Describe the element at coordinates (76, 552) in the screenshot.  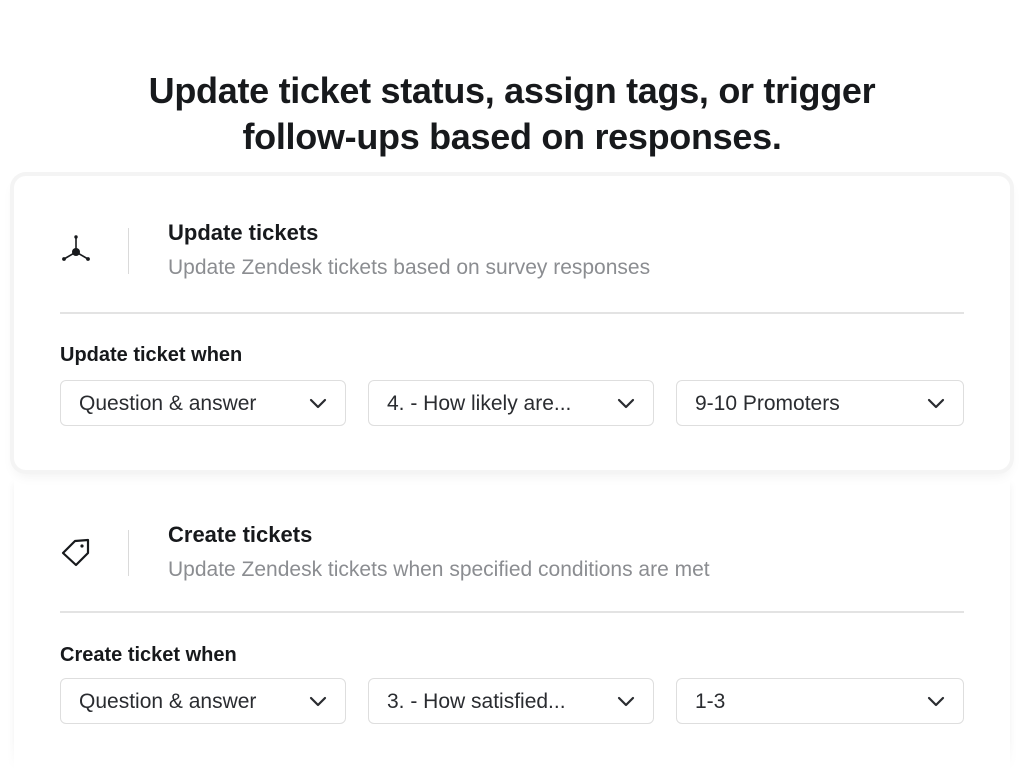
I see `tag-icon` at that location.